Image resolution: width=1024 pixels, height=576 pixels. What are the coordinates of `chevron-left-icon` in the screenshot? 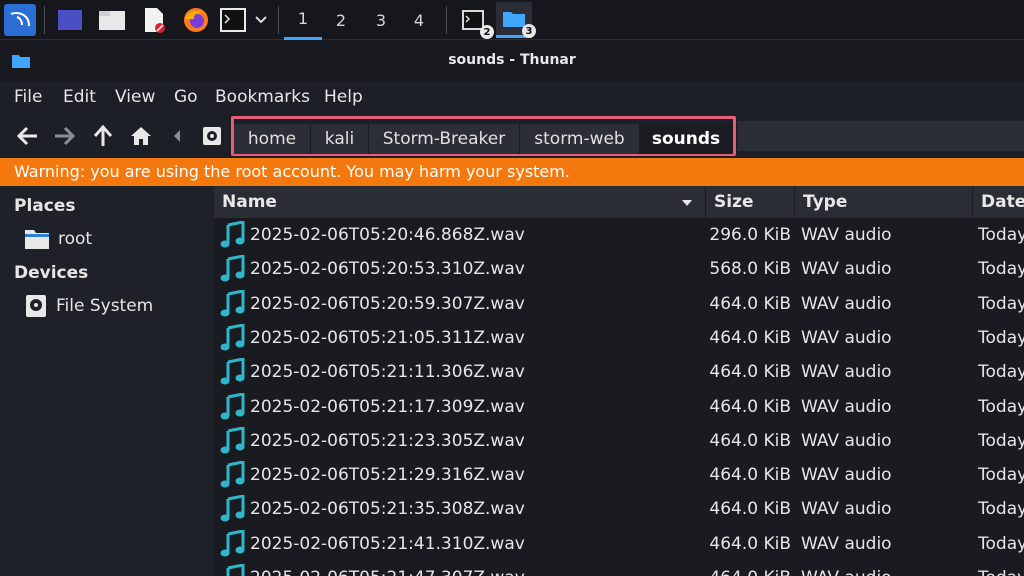 It's located at (177, 136).